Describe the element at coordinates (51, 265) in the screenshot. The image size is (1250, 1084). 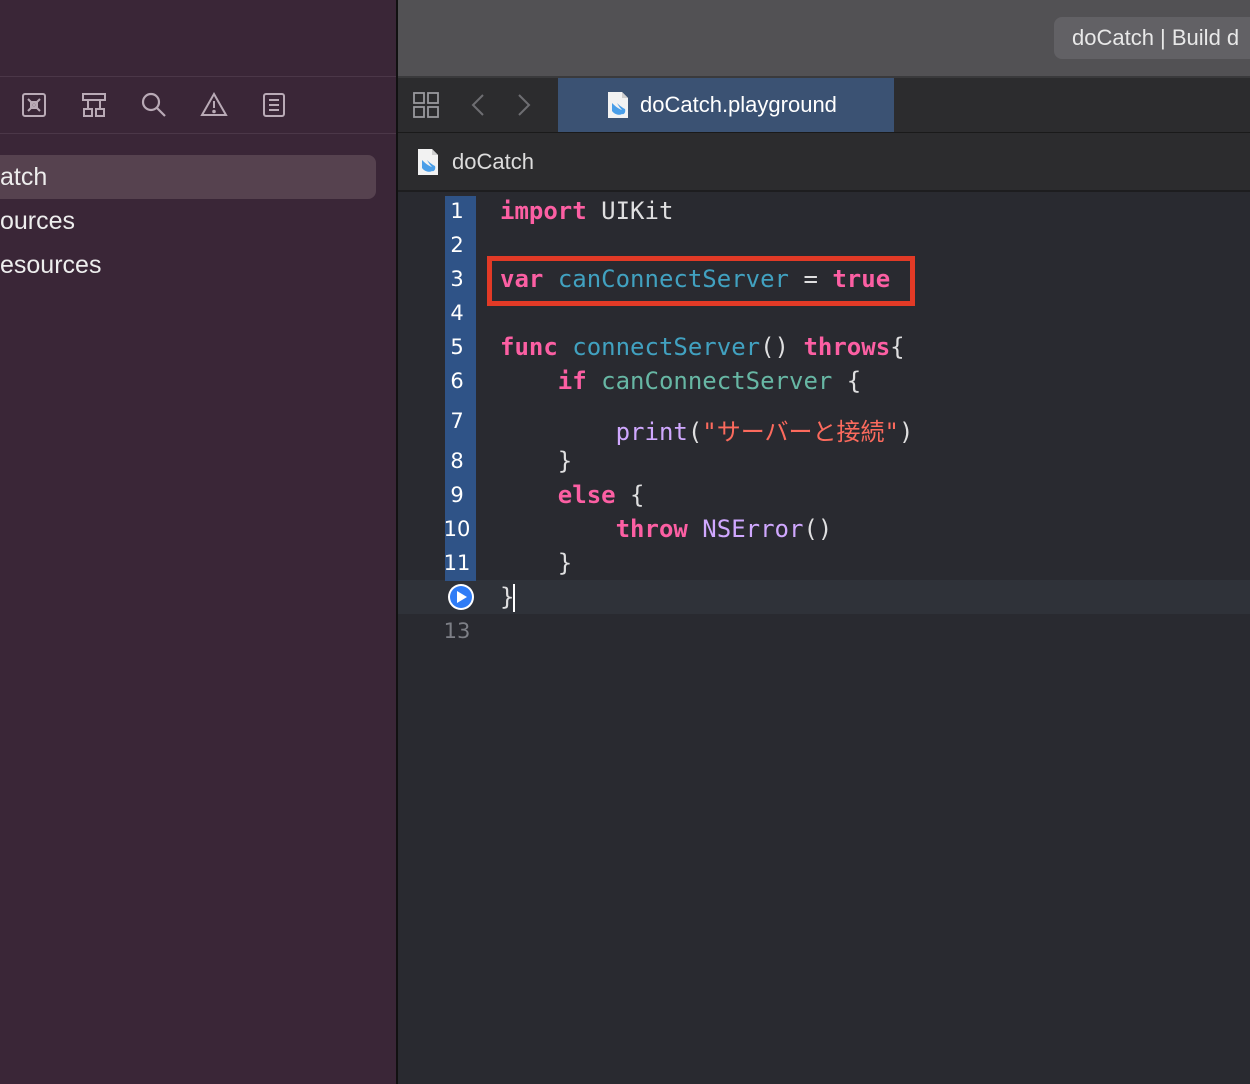
I see `sidebar-item-label: esources` at that location.